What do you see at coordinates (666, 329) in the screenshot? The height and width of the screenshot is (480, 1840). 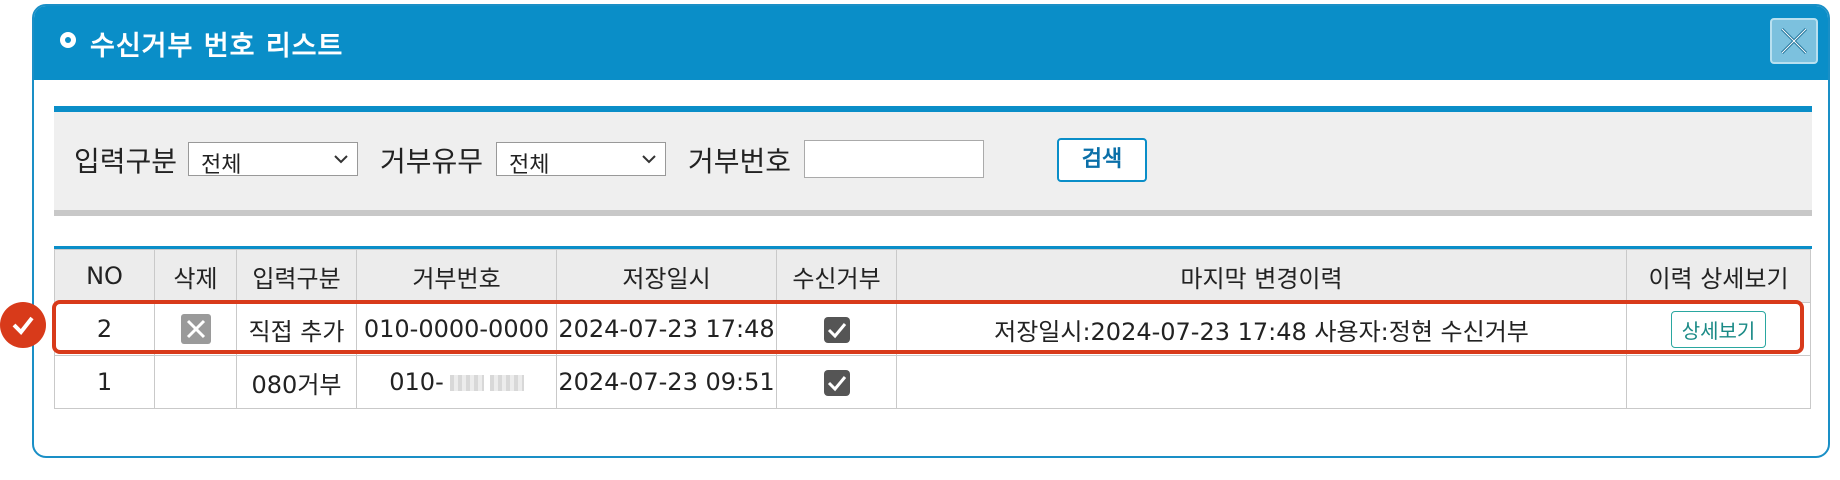 I see `cell-saved-at: 2024-07-23 17:48` at bounding box center [666, 329].